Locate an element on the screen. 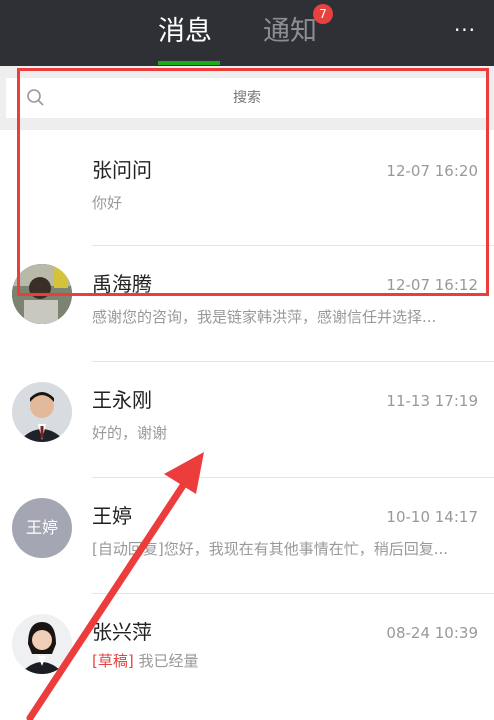 This screenshot has width=494, height=720. contact-name: 张兴萍 is located at coordinates (122, 632).